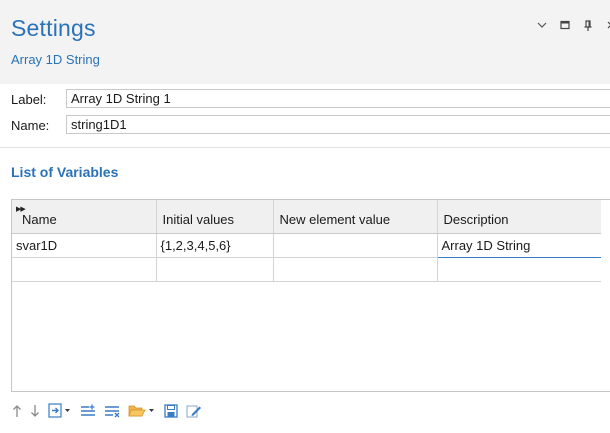 Image resolution: width=610 pixels, height=433 pixels. I want to click on table-cell: svar1D, so click(84, 245).